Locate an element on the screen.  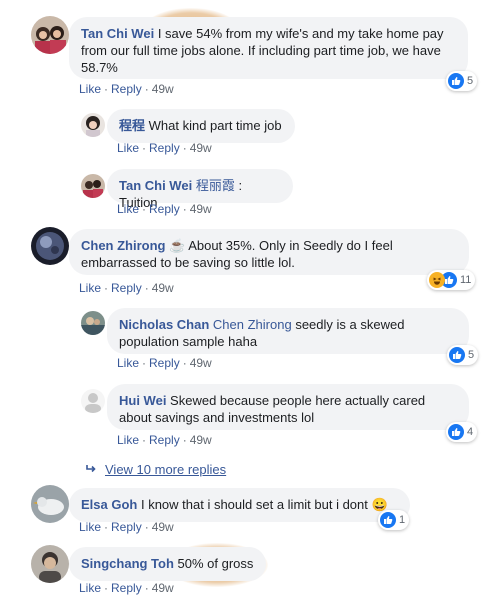
reaction-count: 4 is located at coordinates (462, 432).